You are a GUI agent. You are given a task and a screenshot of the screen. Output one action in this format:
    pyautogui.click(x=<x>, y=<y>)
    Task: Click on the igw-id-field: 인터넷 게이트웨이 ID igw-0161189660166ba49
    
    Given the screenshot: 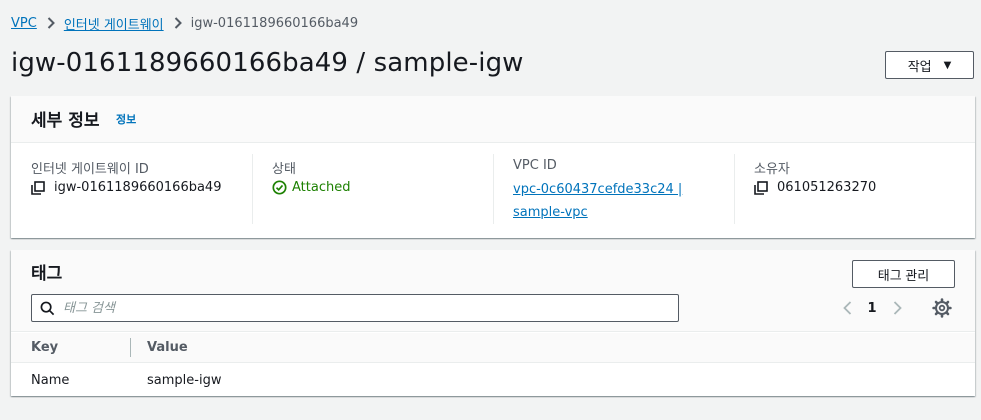 What is the action you would take?
    pyautogui.click(x=131, y=189)
    